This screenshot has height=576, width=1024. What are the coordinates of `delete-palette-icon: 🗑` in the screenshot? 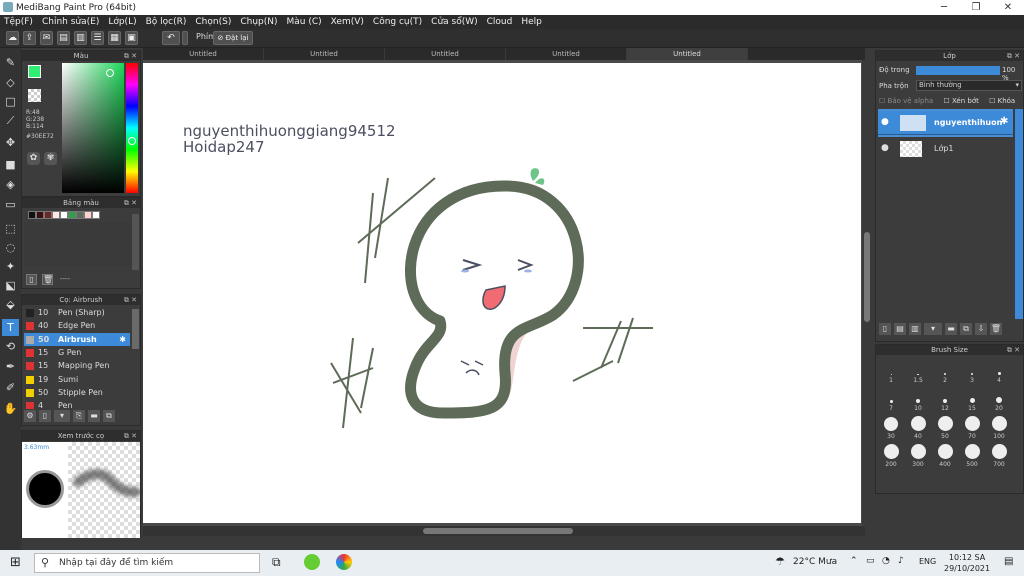 It's located at (47, 279).